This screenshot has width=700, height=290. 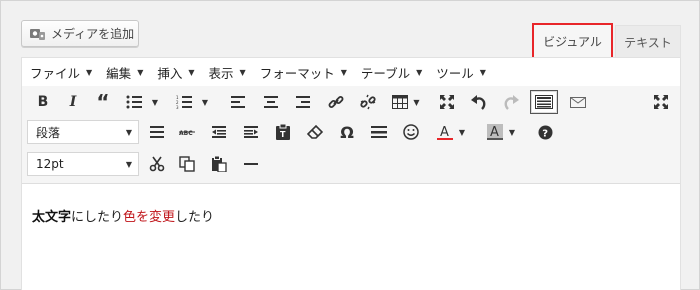 I want to click on distraction-free-icon, so click(x=661, y=102).